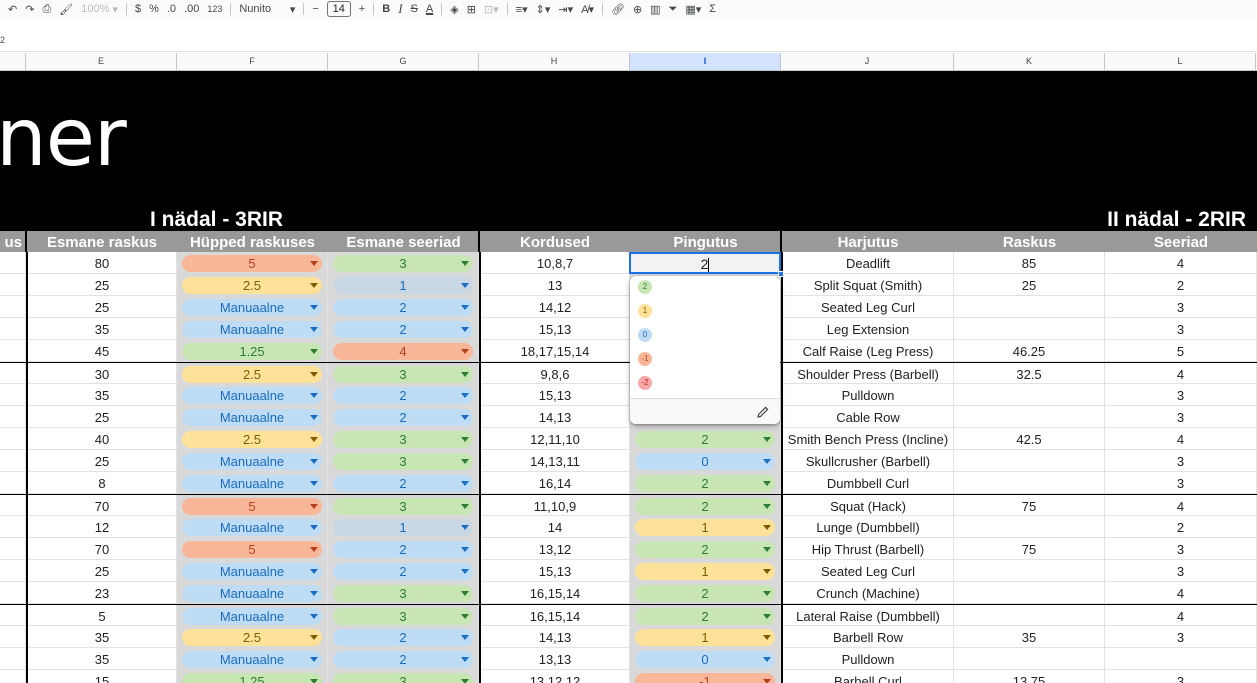  I want to click on cell-h: 14,13,11, so click(554, 461).